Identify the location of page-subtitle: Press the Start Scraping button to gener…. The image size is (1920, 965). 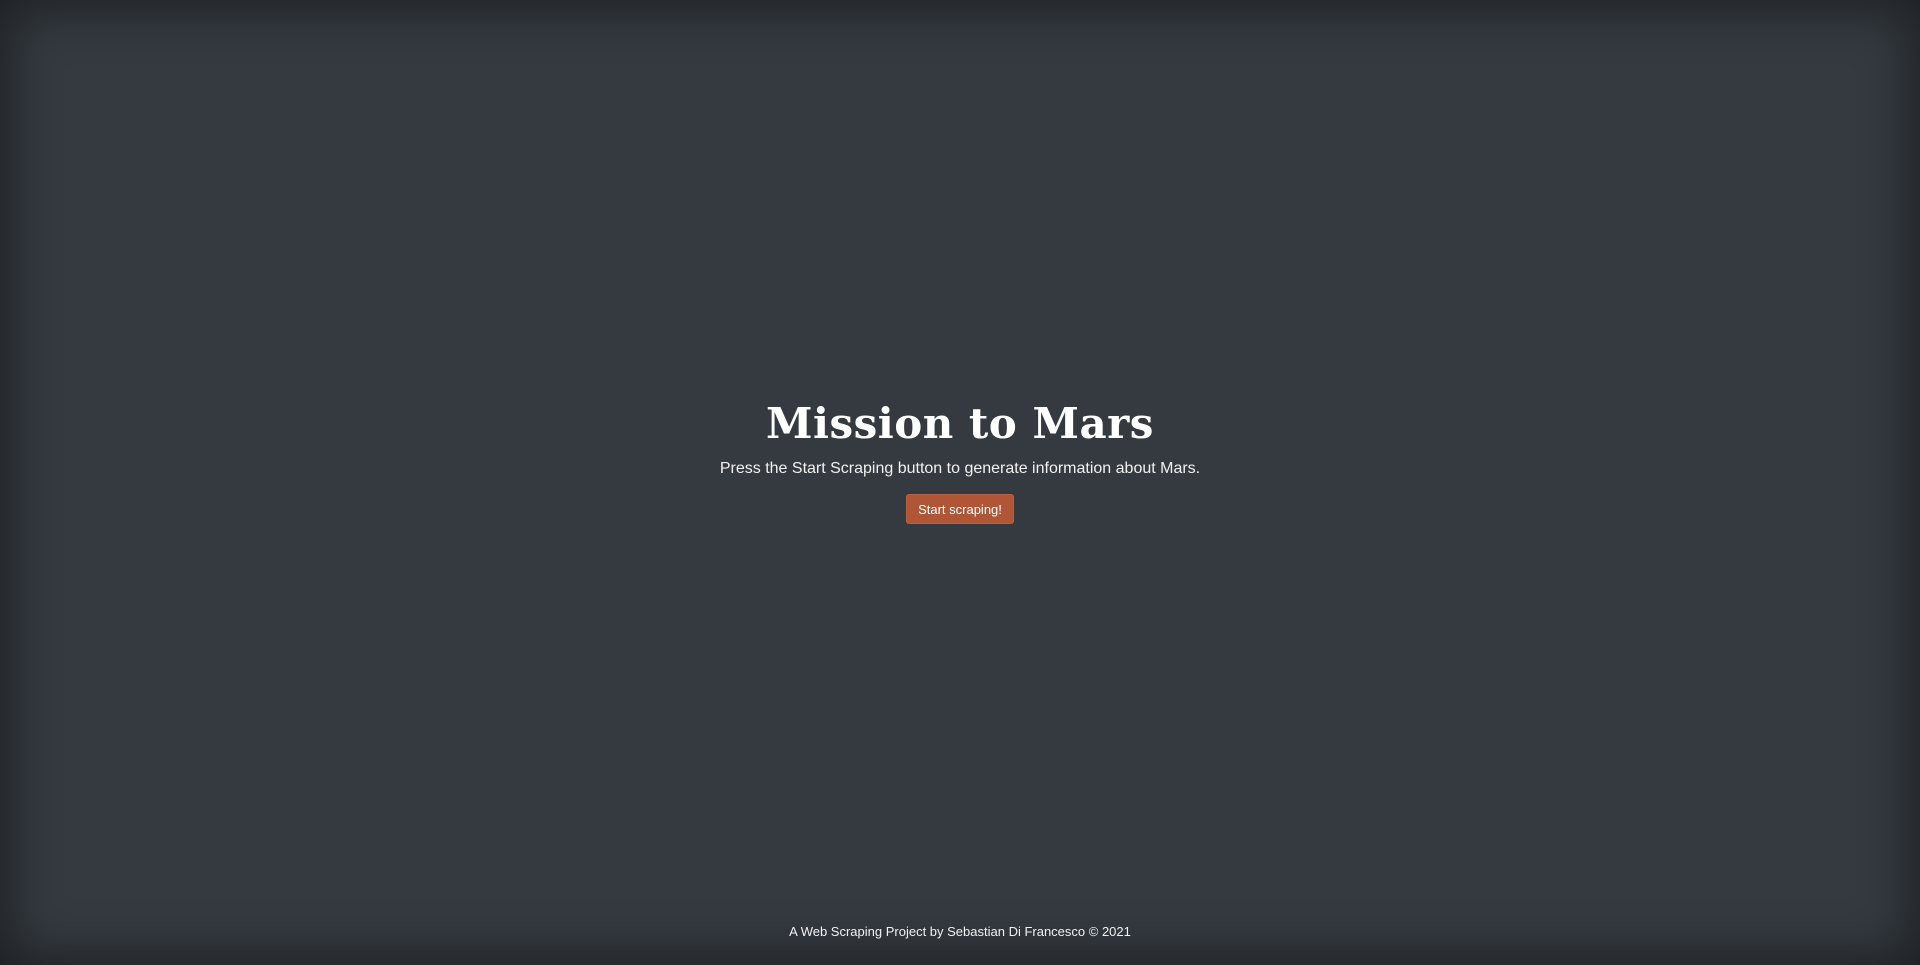
(960, 468).